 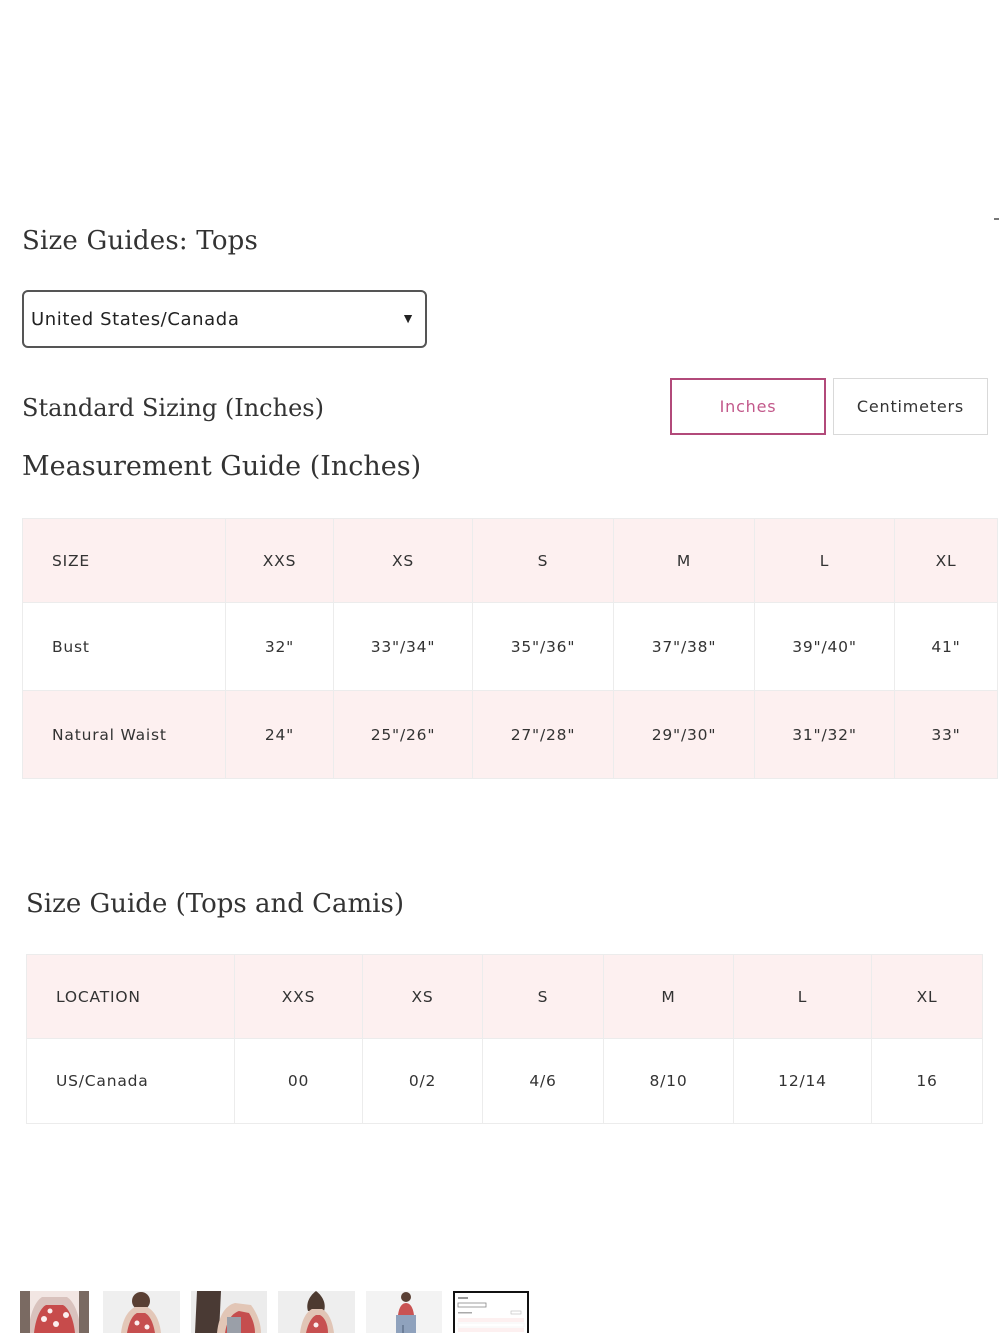 I want to click on table-cell: 16, so click(x=927, y=1081).